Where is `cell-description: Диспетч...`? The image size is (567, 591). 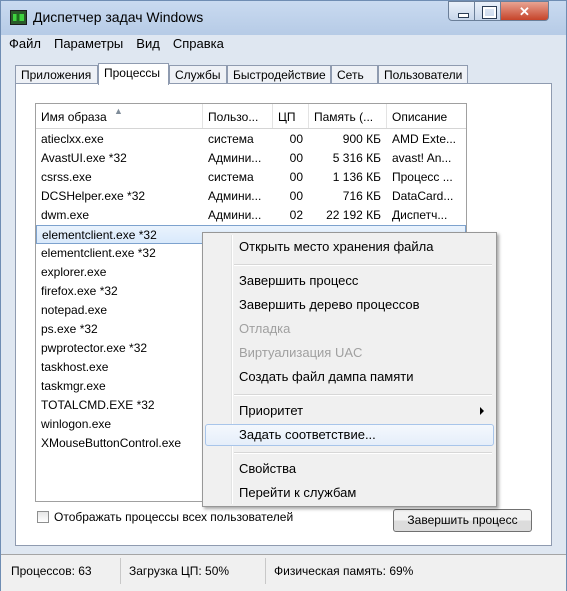
cell-description: Диспетч... is located at coordinates (420, 215).